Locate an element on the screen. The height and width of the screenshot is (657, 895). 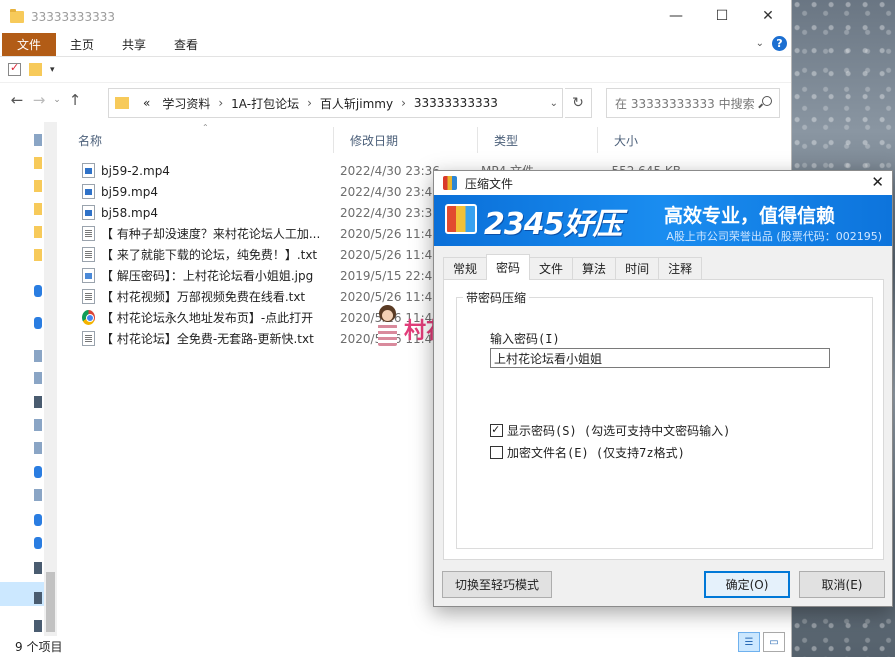
navigation-pane is located at coordinates (29, 379).